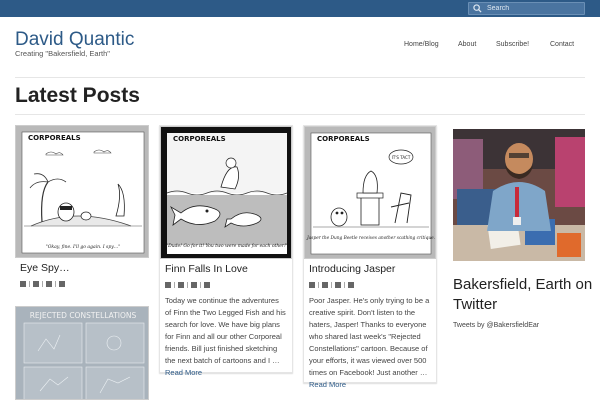 Image resolution: width=600 pixels, height=400 pixels. Describe the element at coordinates (300, 8) in the screenshot. I see `top-bar` at that location.